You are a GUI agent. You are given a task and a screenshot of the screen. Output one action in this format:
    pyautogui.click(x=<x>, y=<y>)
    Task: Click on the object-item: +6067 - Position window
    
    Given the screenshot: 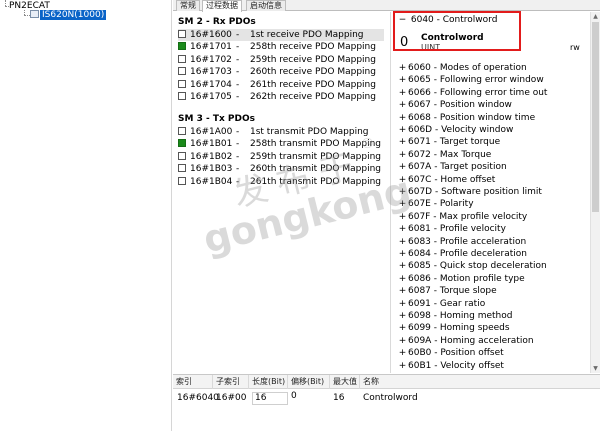 What is the action you would take?
    pyautogui.click(x=454, y=105)
    